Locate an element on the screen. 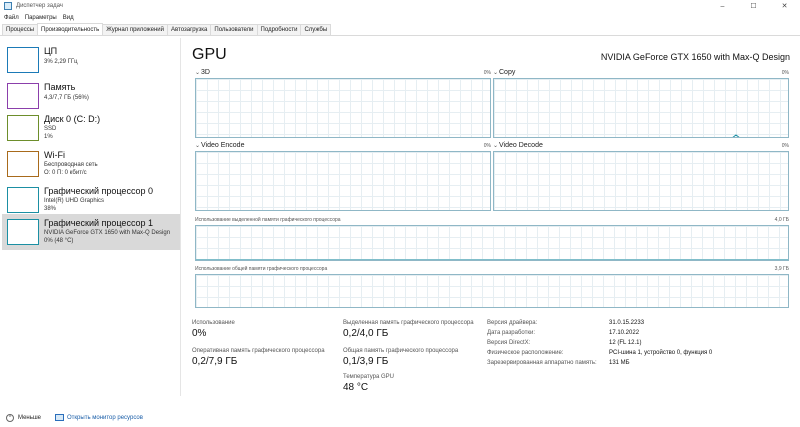  engine-selector-video-encode: ⌄Video Encode is located at coordinates (219, 145).